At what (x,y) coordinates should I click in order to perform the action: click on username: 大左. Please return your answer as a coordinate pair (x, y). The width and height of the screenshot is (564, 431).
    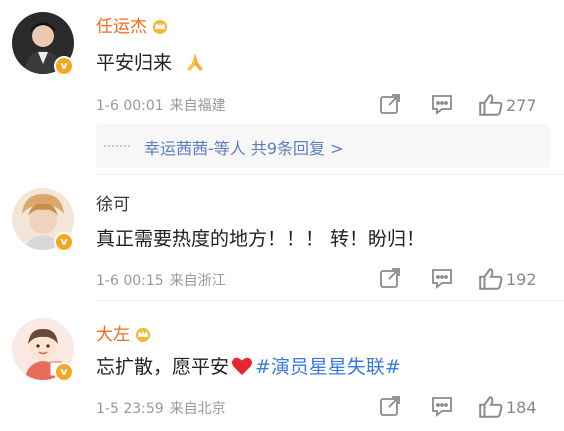
    Looking at the image, I should click on (124, 333).